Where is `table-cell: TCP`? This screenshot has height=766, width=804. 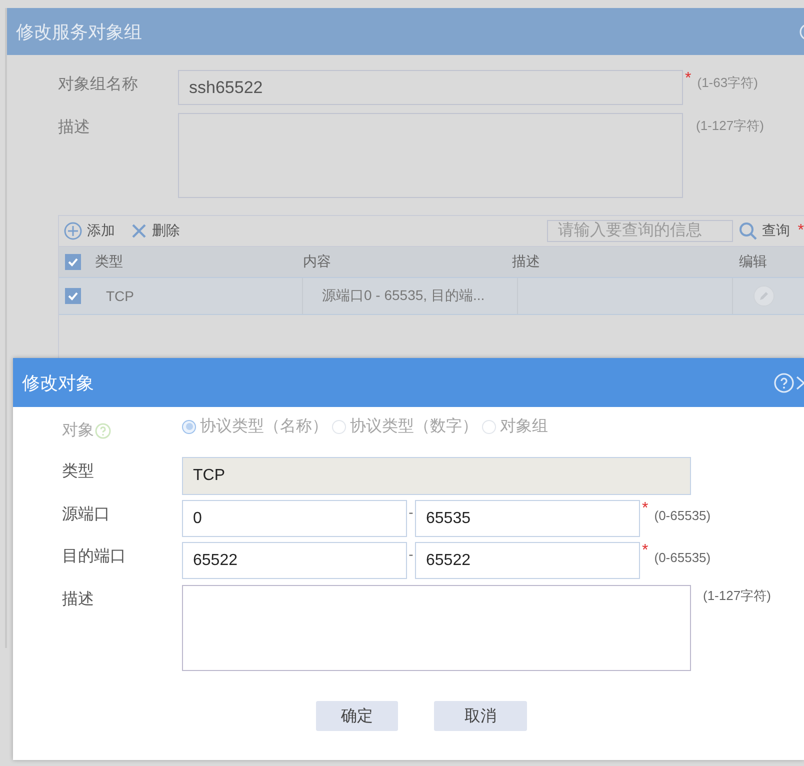
table-cell: TCP is located at coordinates (120, 296).